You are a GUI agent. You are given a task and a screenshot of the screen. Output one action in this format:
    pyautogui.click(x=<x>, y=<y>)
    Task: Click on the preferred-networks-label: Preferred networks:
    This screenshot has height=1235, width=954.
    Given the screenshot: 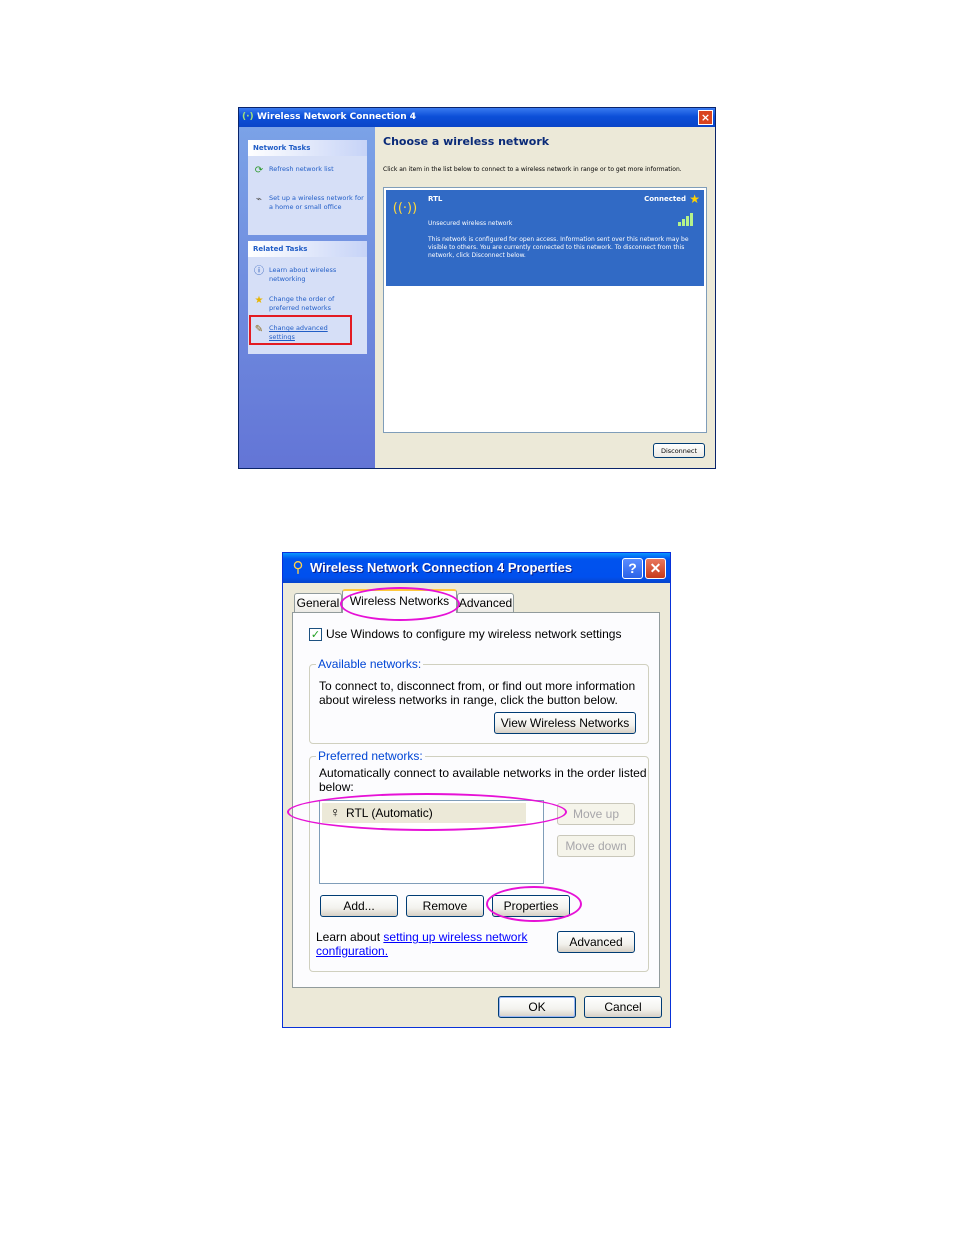 What is the action you would take?
    pyautogui.click(x=370, y=756)
    